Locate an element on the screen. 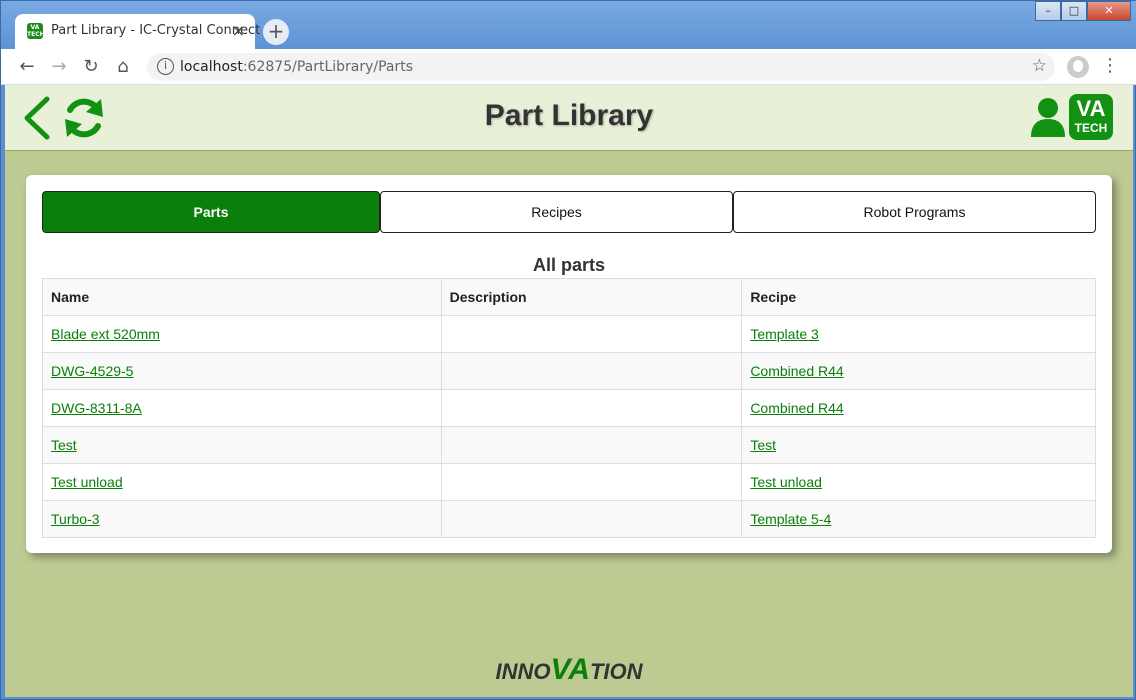 Image resolution: width=1136 pixels, height=700 pixels. tab-recipes: Recipes is located at coordinates (556, 212).